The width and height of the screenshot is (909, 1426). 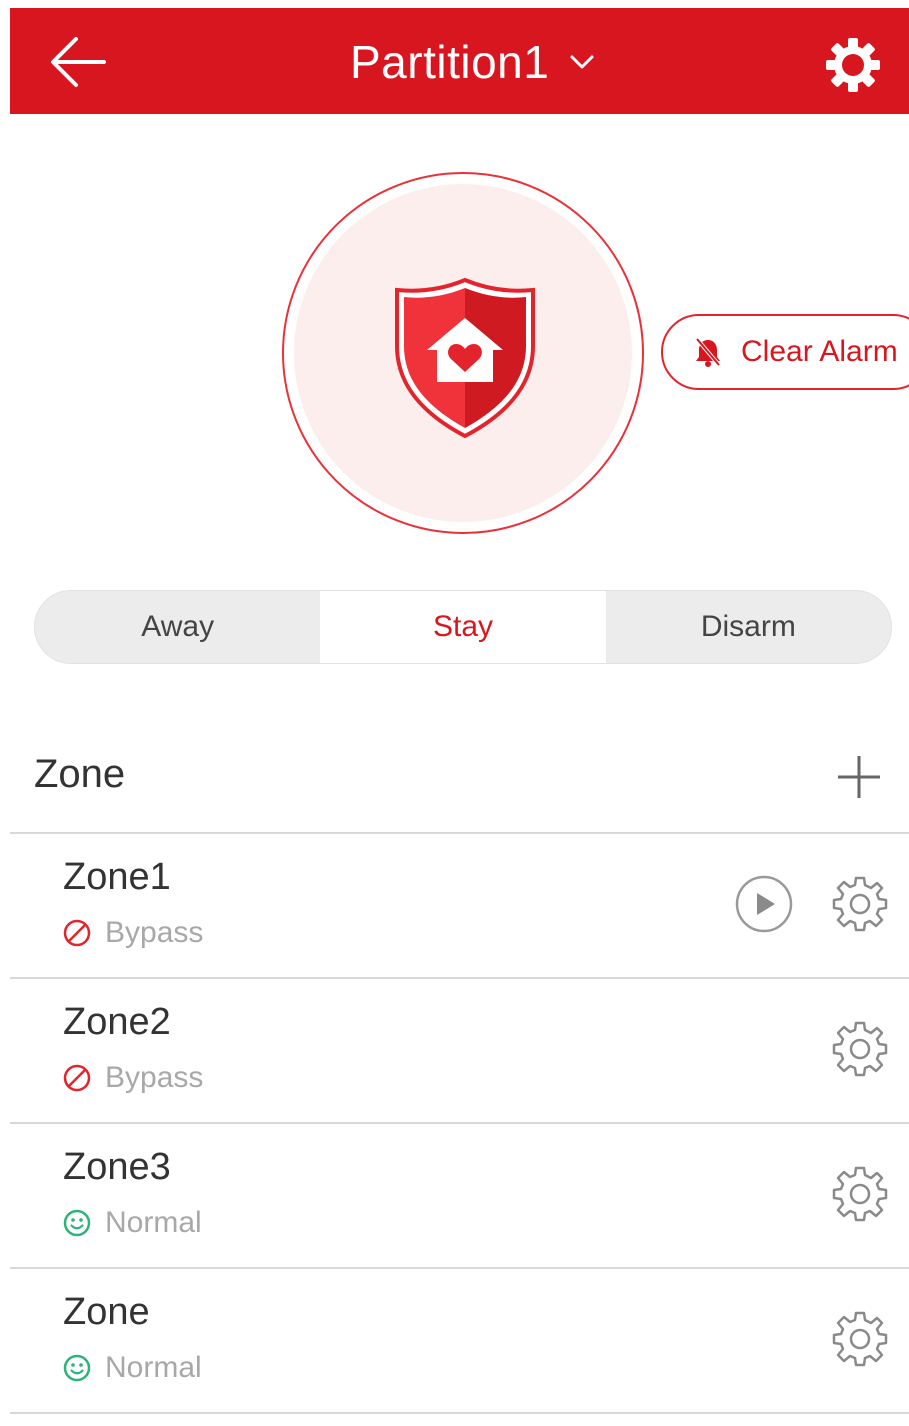 I want to click on zone-play-button, so click(x=764, y=904).